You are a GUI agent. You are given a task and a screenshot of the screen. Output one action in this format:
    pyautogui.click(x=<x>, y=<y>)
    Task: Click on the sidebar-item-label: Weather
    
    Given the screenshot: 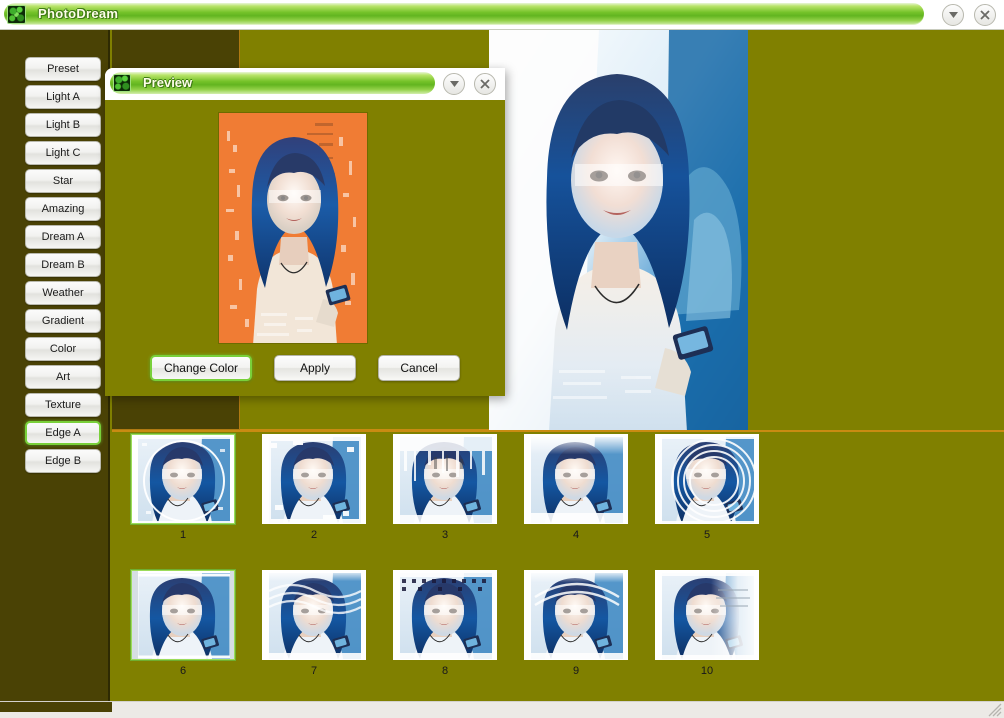 What is the action you would take?
    pyautogui.click(x=63, y=293)
    